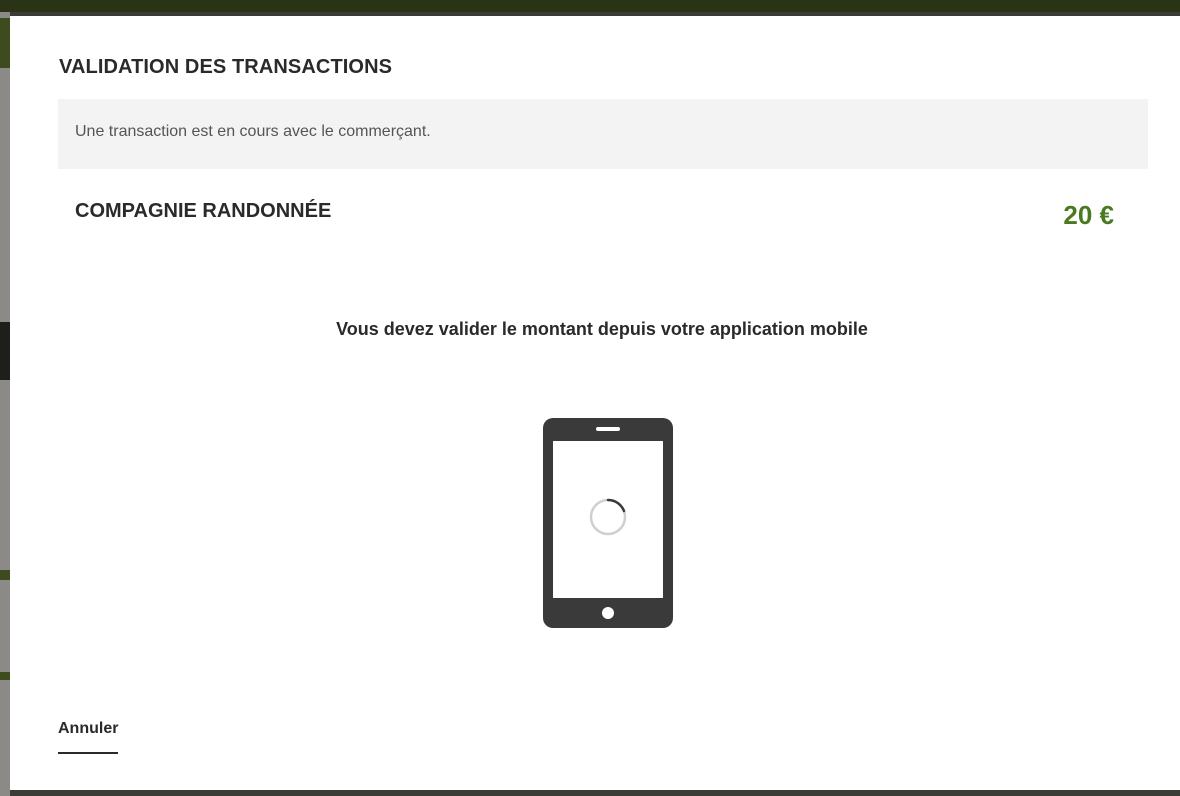 This screenshot has height=796, width=1180. I want to click on cancel-button: Annuler, so click(88, 737).